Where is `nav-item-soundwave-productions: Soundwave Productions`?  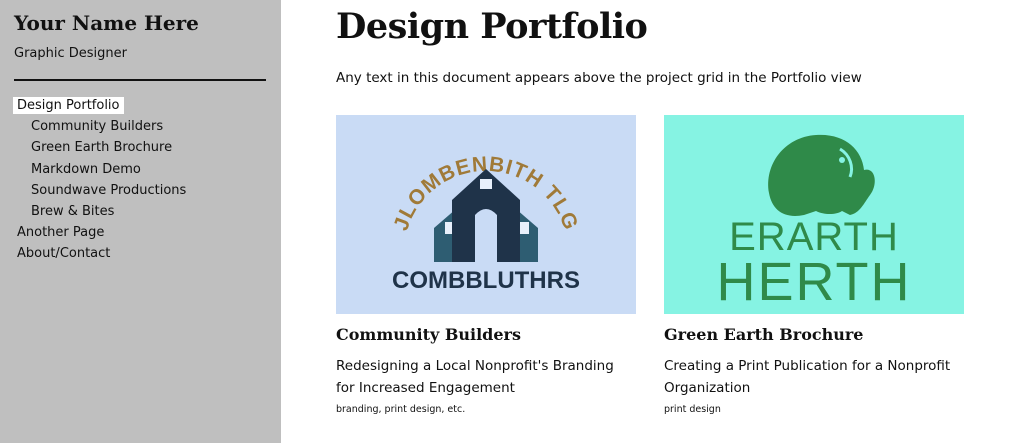
nav-item-soundwave-productions: Soundwave Productions is located at coordinates (143, 190).